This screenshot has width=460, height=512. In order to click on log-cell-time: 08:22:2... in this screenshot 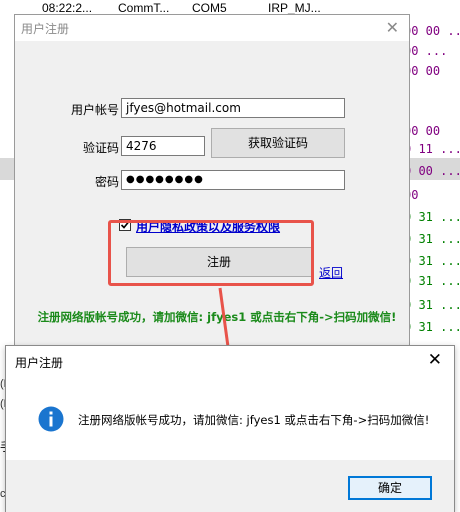, I will do `click(67, 8)`.